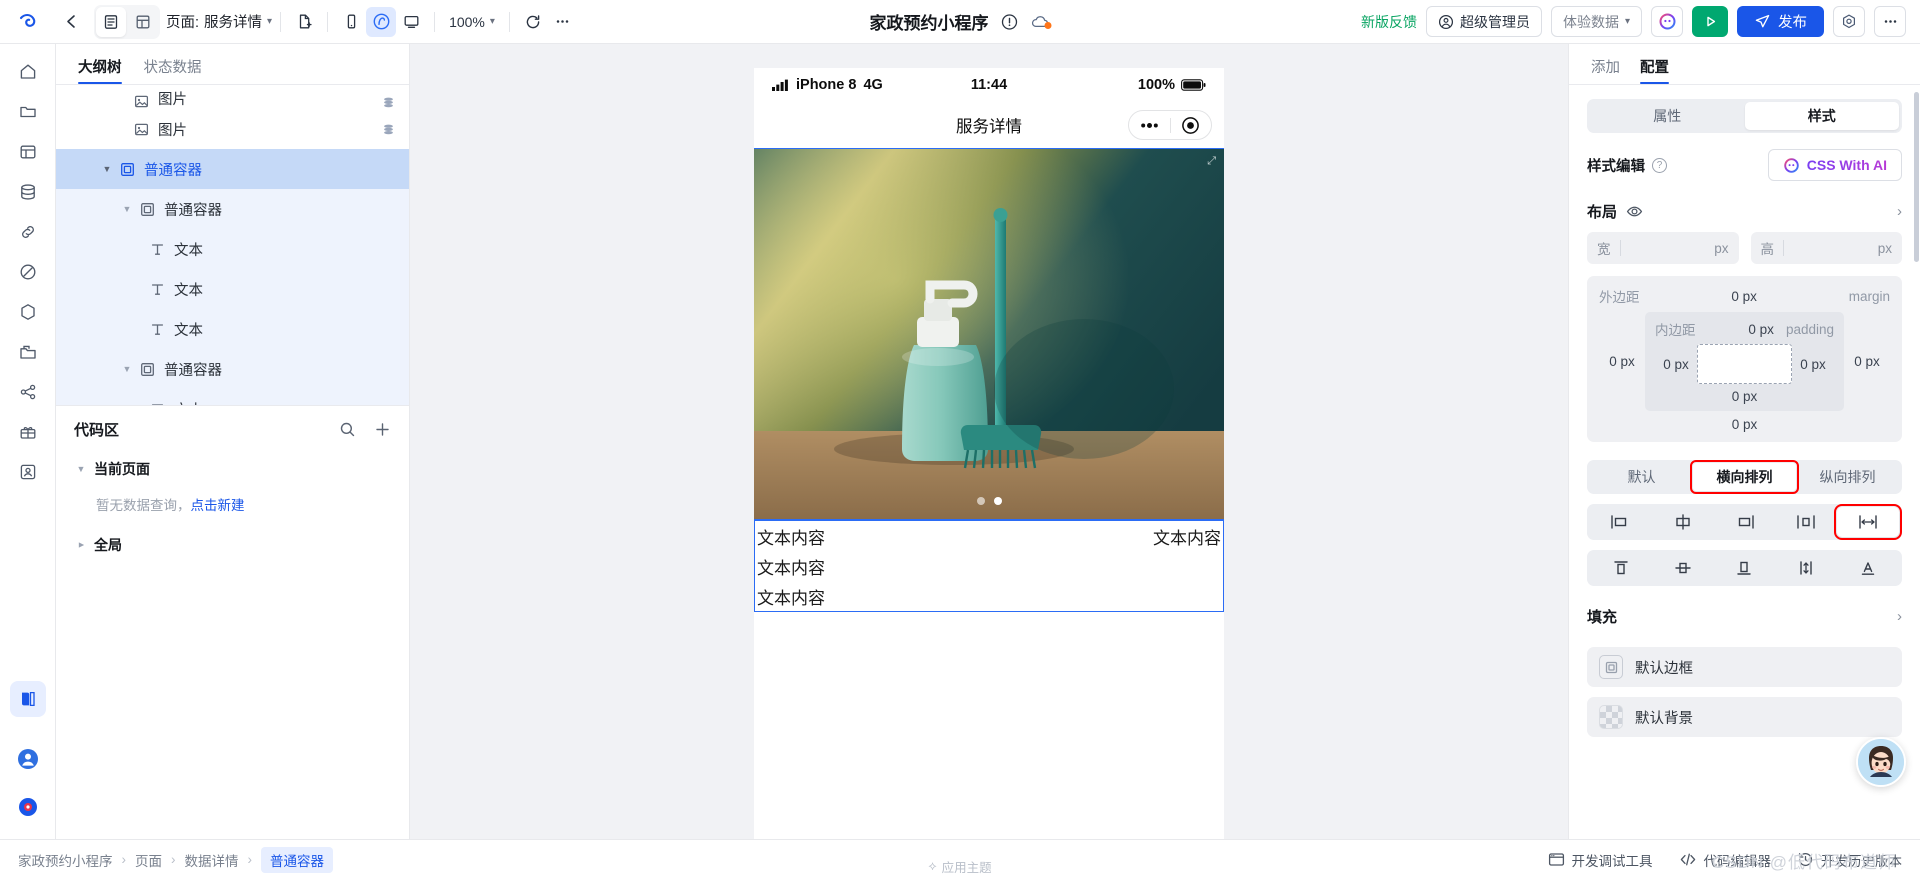 This screenshot has height=879, width=1920. I want to click on padding-bottom-value: 0 px, so click(1744, 396).